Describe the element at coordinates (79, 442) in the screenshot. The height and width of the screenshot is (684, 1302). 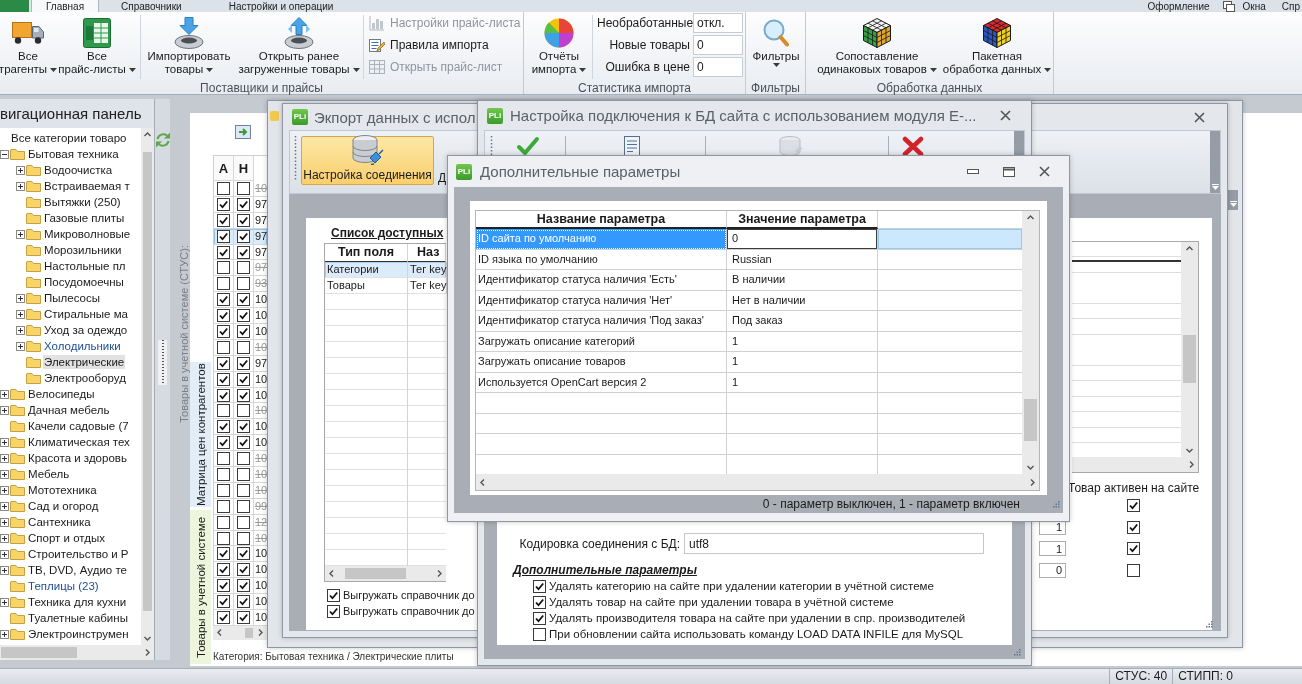
I see `tree-item: Климатическая тех` at that location.